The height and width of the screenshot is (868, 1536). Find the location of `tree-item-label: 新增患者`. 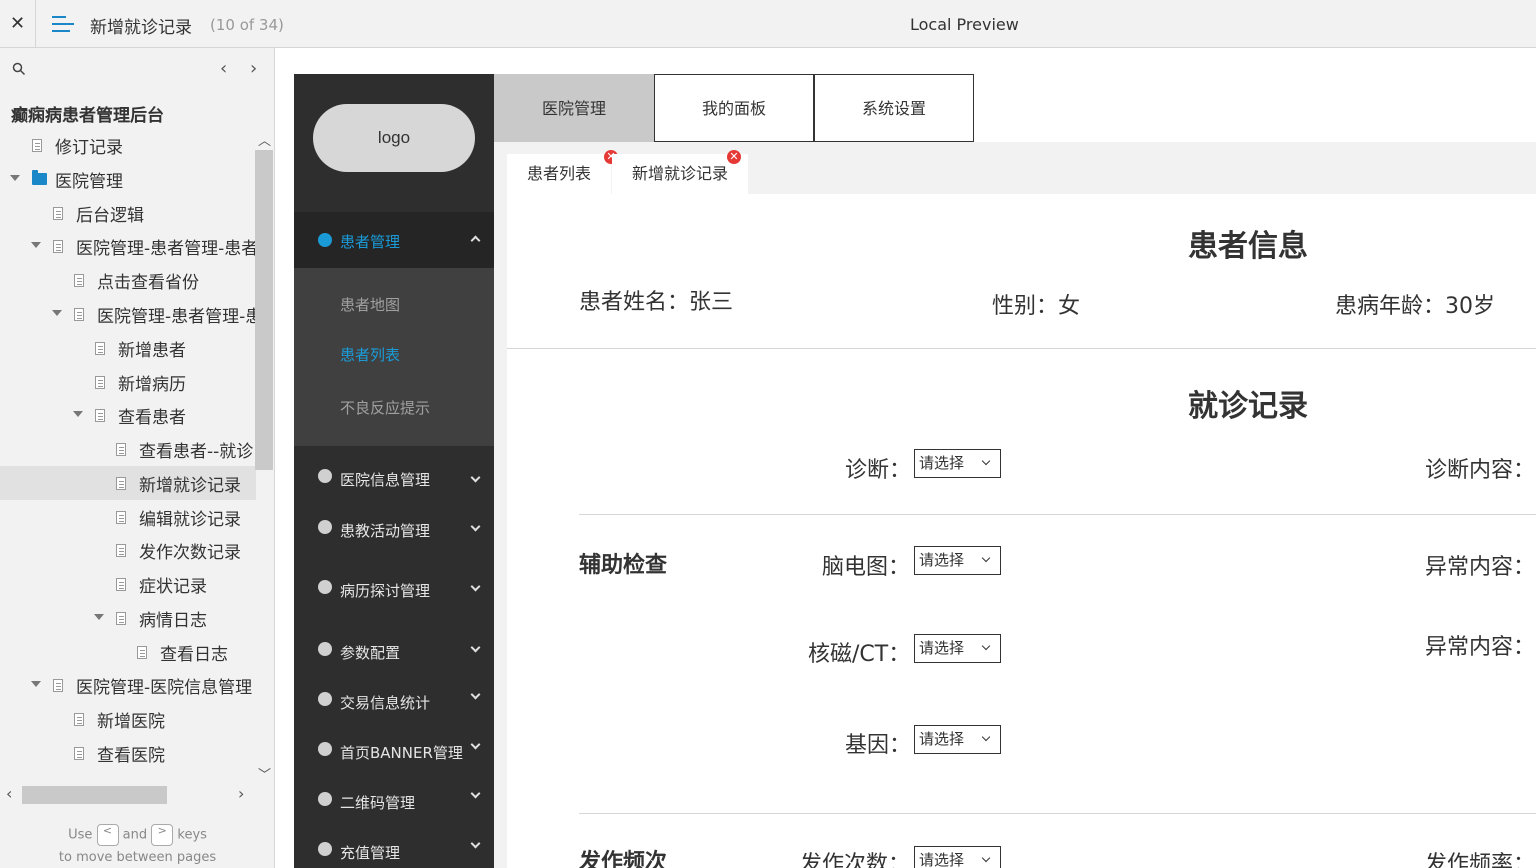

tree-item-label: 新增患者 is located at coordinates (152, 351).